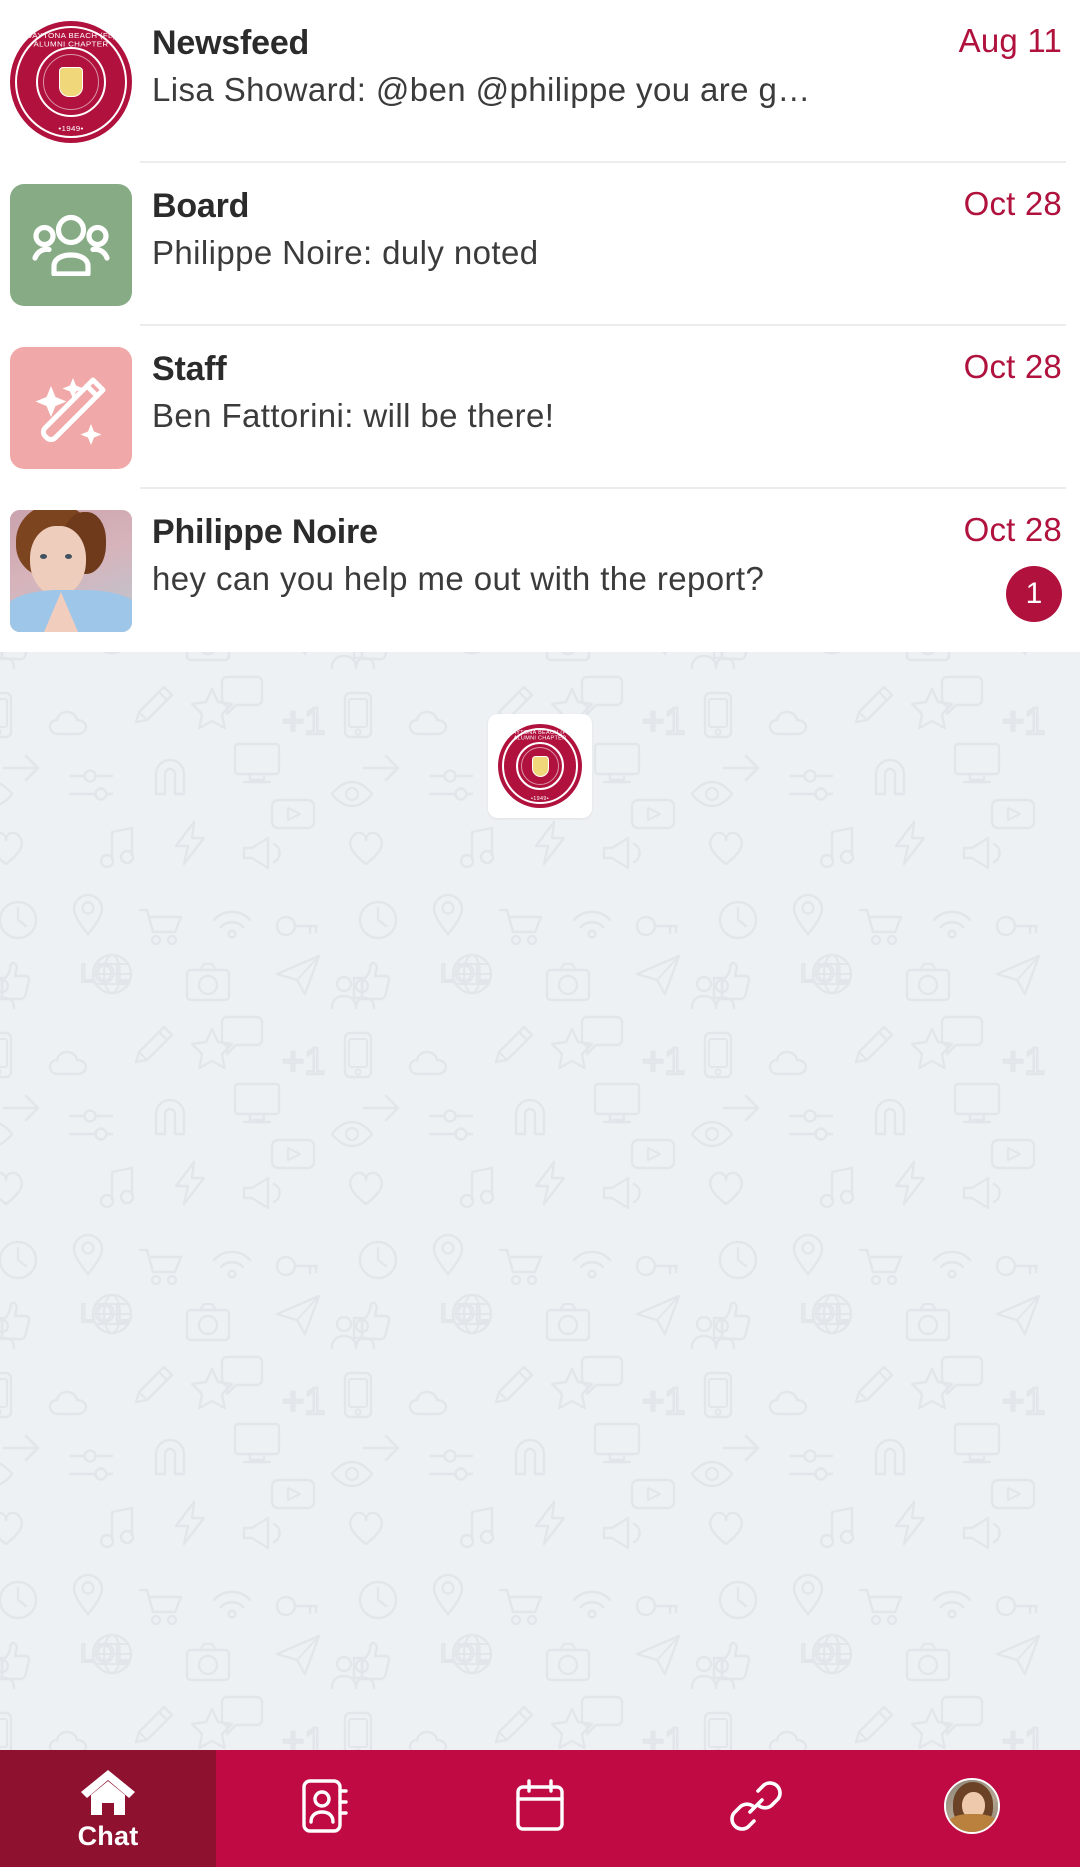 This screenshot has height=1867, width=1080. Describe the element at coordinates (1010, 40) in the screenshot. I see `conversation-date: Aug 11` at that location.